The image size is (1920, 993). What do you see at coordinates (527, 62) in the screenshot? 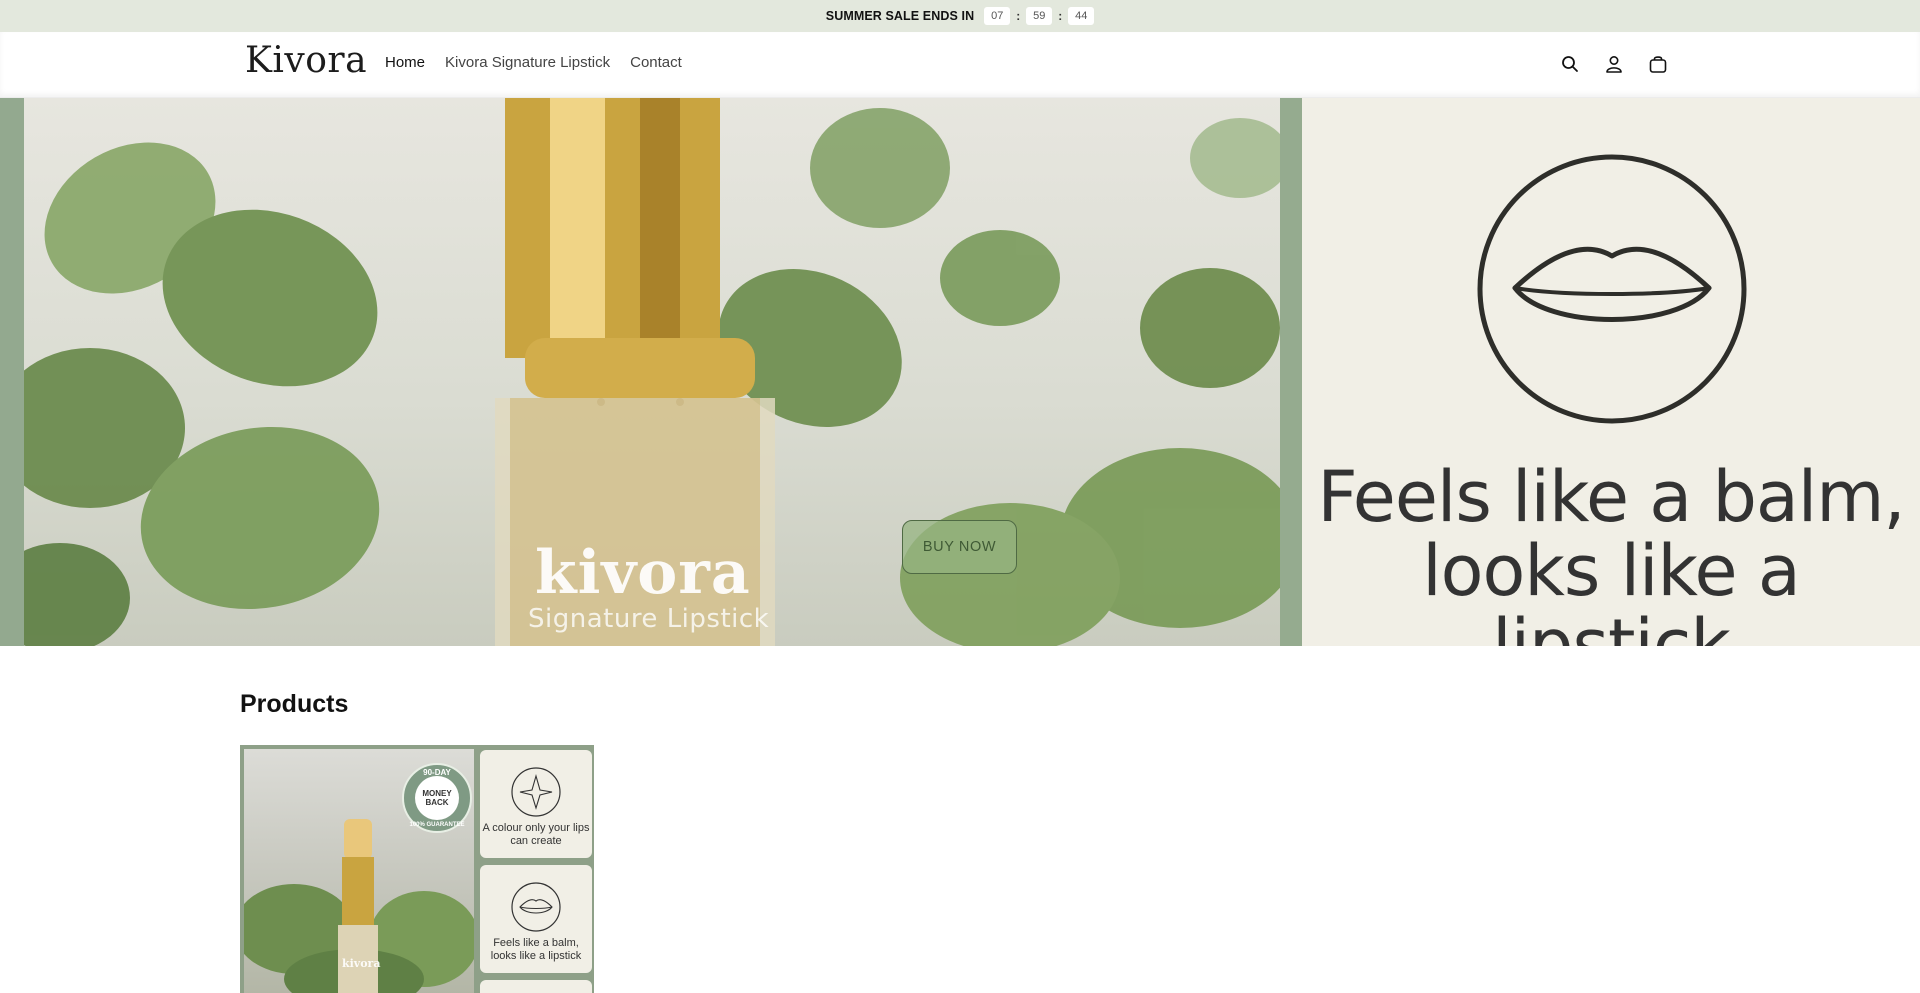
I see `nav-signature-lipstick: Kivora Signature Lipstick` at bounding box center [527, 62].